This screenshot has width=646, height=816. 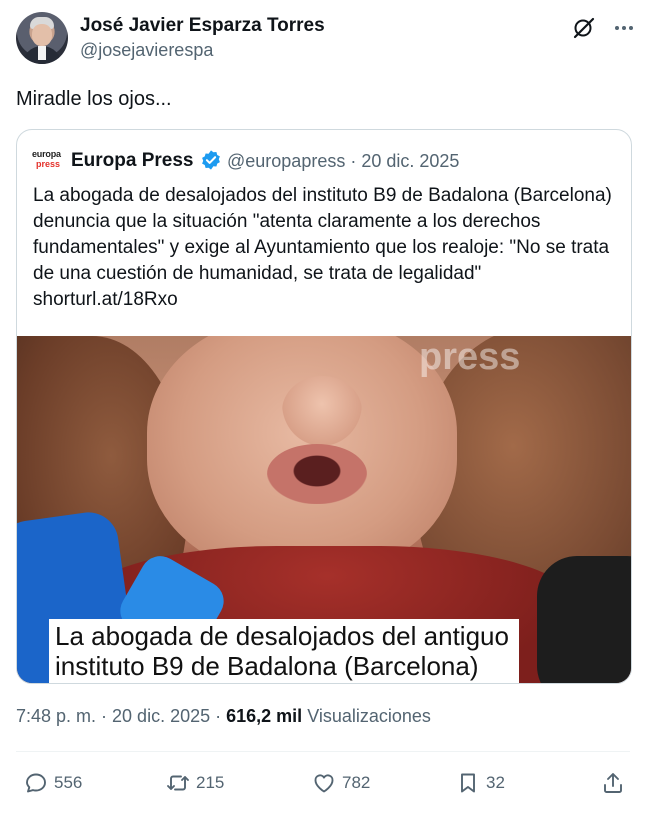 I want to click on avatar, so click(x=42, y=38).